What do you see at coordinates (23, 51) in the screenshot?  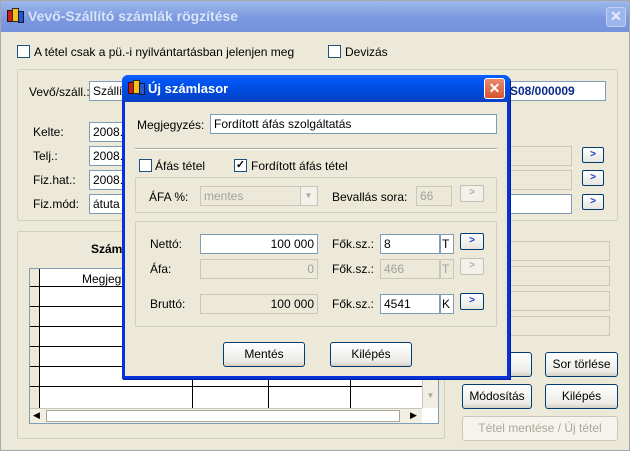 I see `pu-only-checkbox` at bounding box center [23, 51].